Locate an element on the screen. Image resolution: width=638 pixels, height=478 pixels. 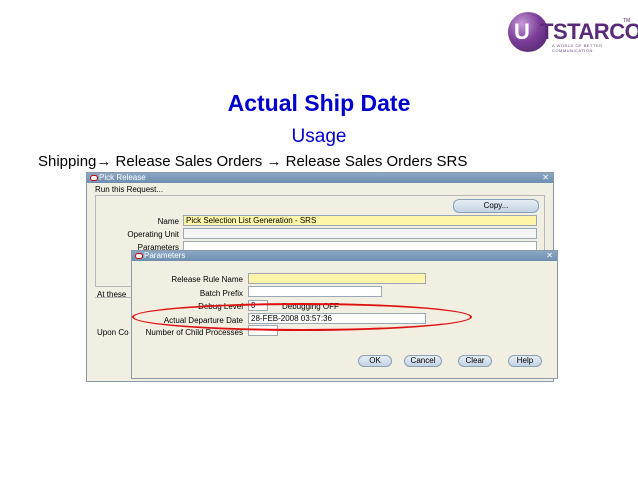
slide-subtitle: Usage is located at coordinates (319, 136).